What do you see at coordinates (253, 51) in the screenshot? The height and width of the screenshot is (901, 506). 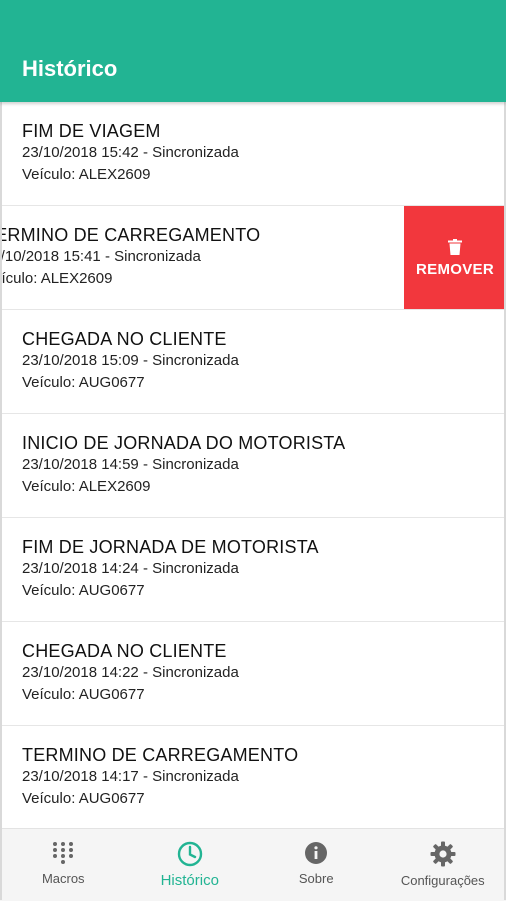 I see `app-bar: Histórico` at bounding box center [253, 51].